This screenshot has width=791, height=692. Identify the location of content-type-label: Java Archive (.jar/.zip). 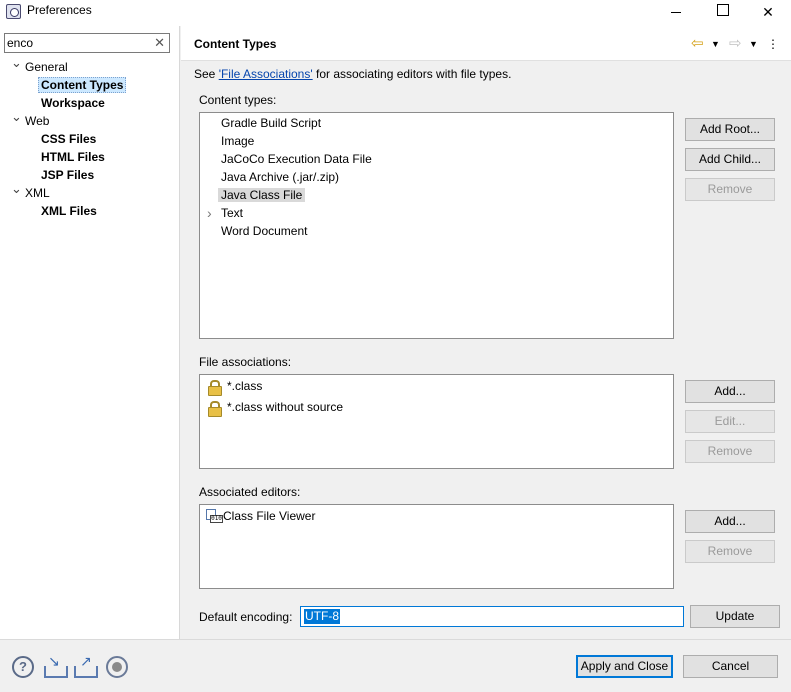
(280, 177).